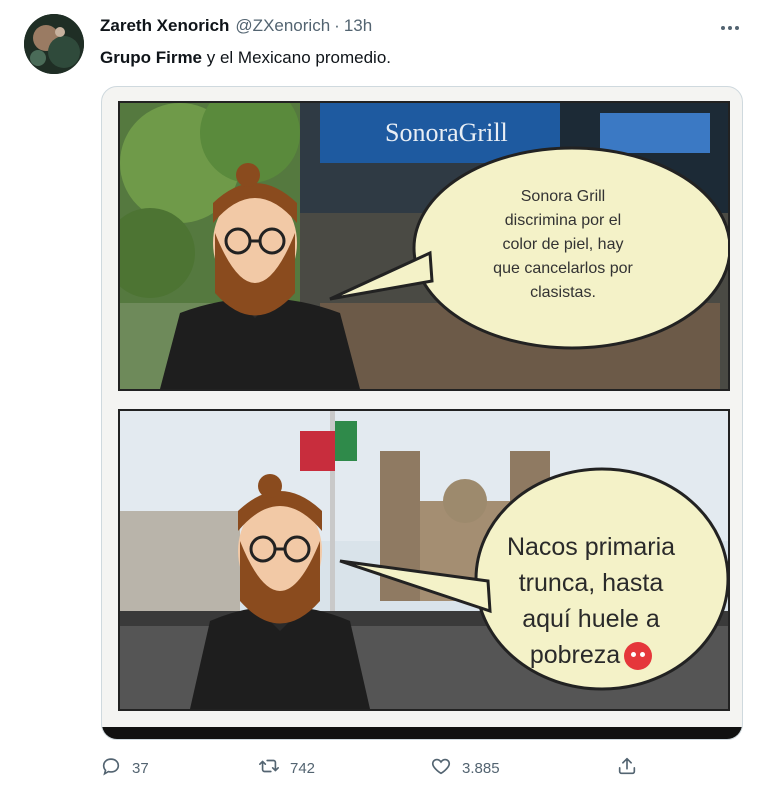 The width and height of the screenshot is (768, 796). I want to click on heart-icon, so click(441, 768).